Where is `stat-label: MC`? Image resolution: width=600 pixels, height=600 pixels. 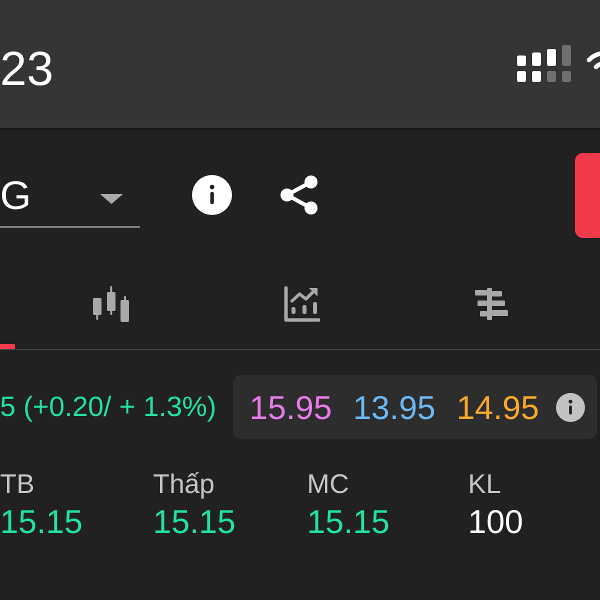 stat-label: MC is located at coordinates (328, 484).